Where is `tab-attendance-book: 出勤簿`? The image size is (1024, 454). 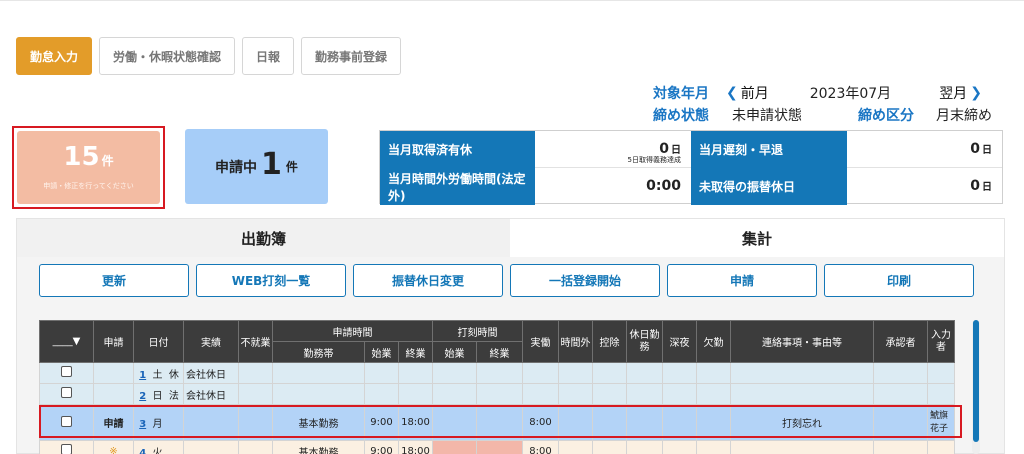
tab-attendance-book: 出勤簿 is located at coordinates (263, 238).